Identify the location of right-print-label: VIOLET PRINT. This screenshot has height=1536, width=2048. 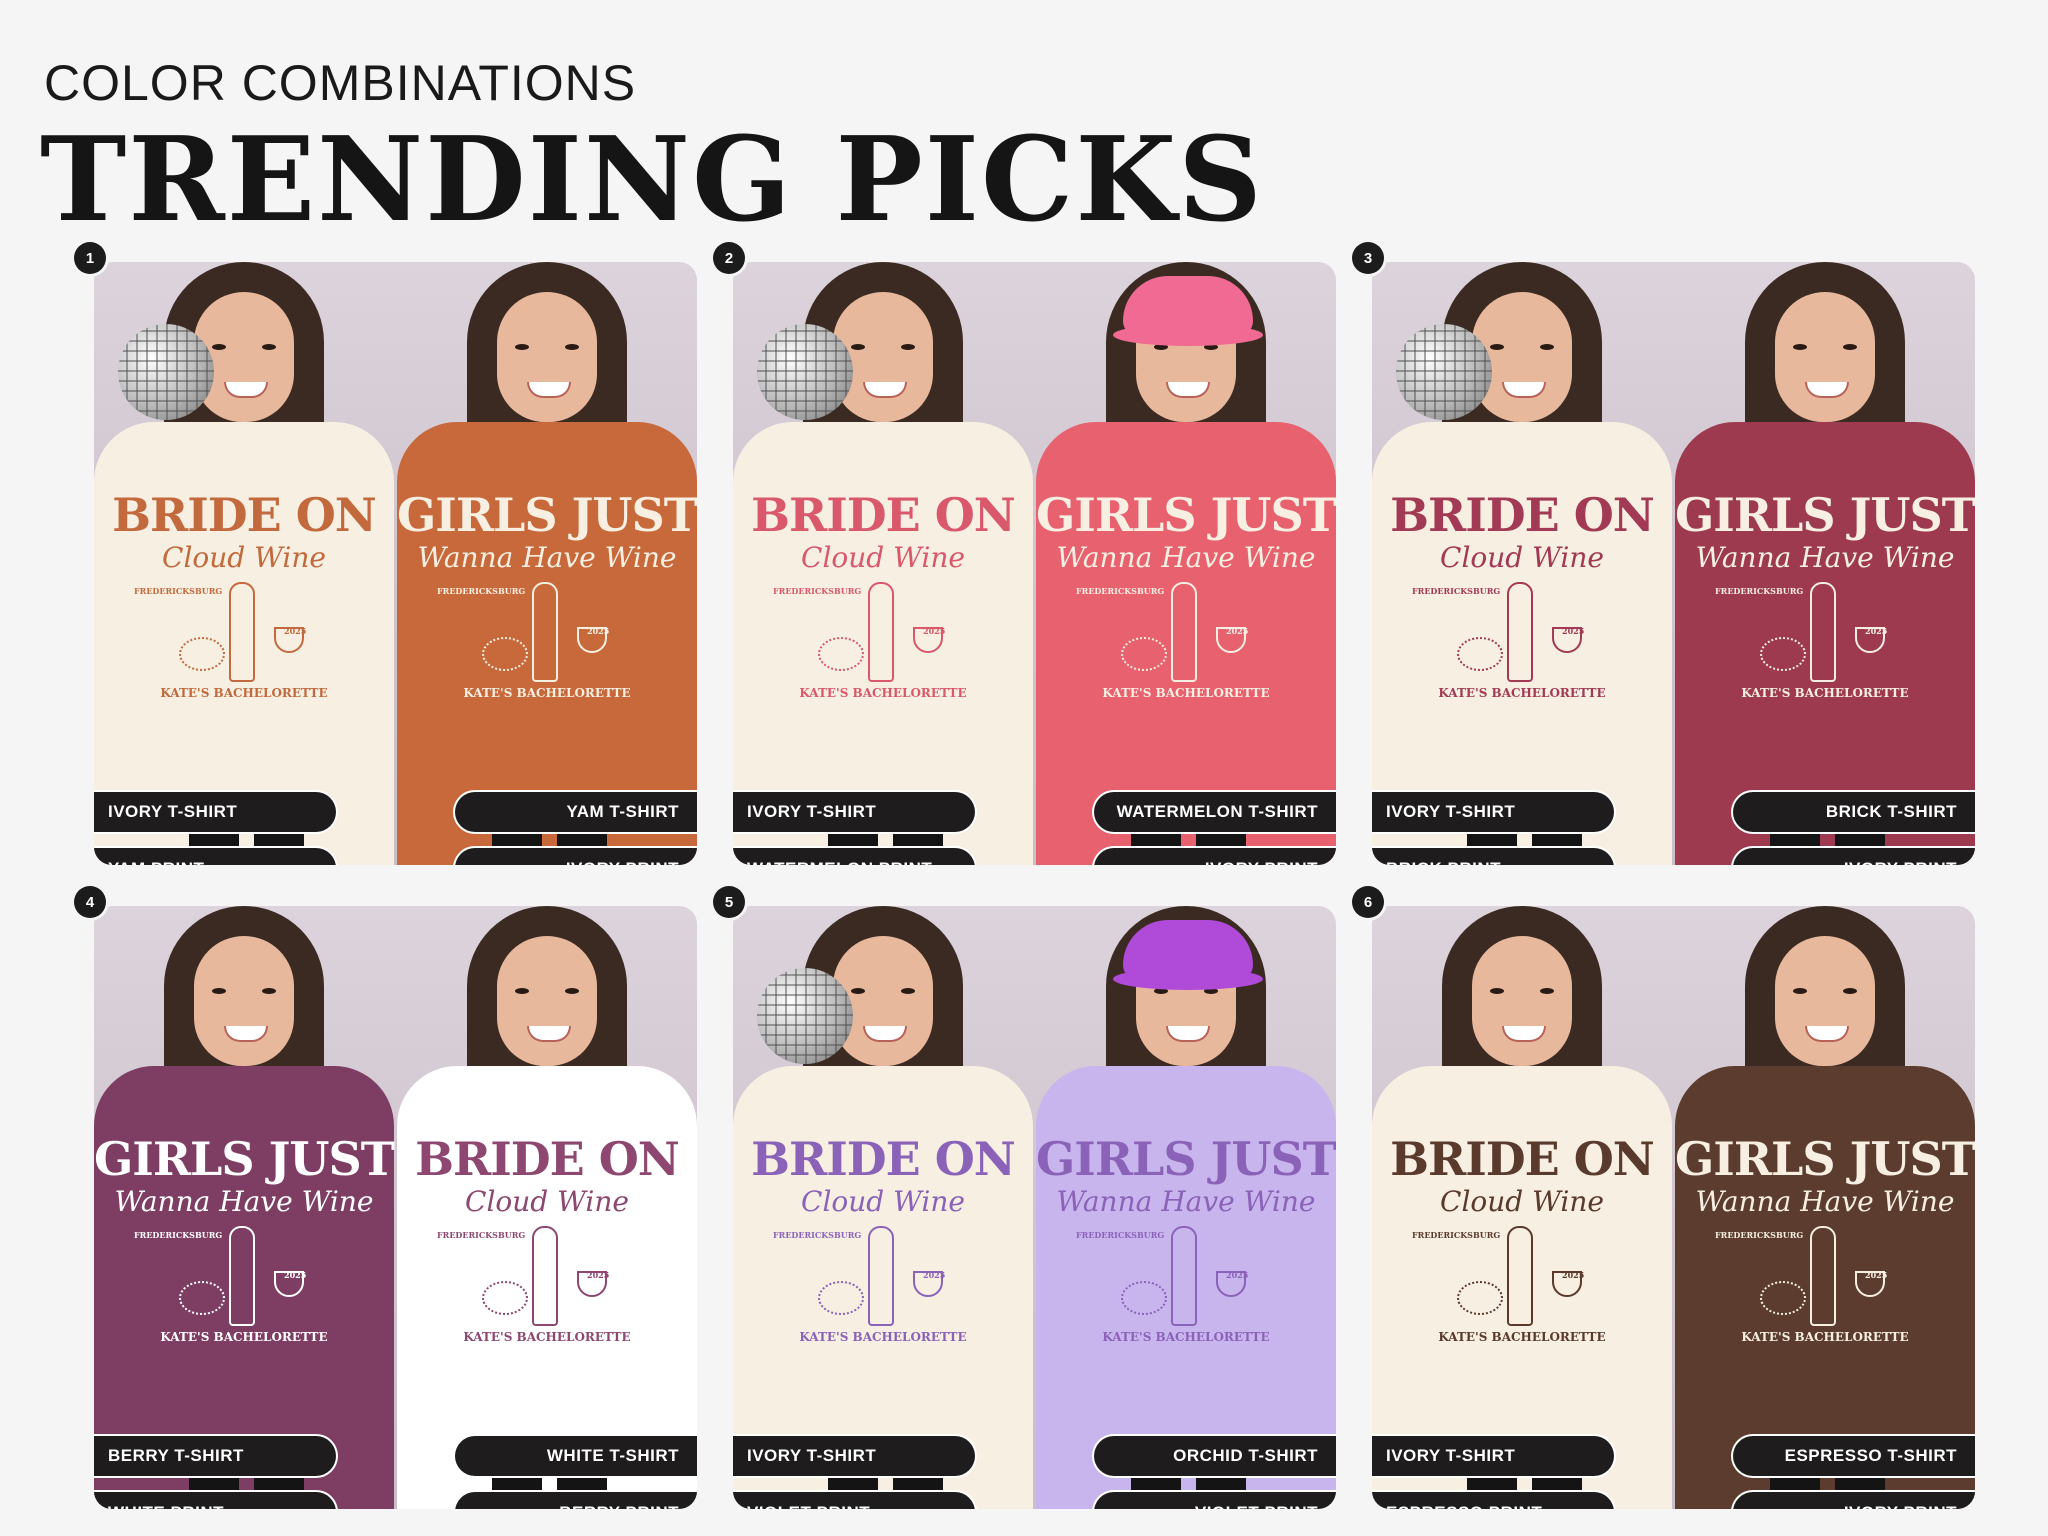
(1214, 1499).